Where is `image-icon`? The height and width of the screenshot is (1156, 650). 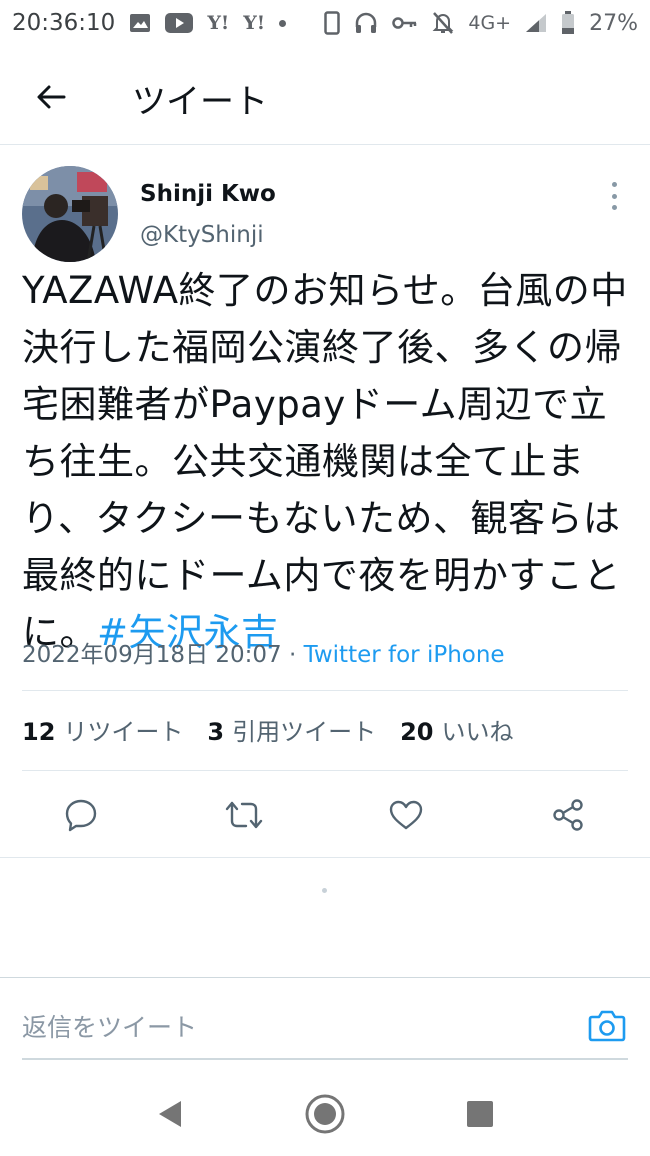 image-icon is located at coordinates (140, 23).